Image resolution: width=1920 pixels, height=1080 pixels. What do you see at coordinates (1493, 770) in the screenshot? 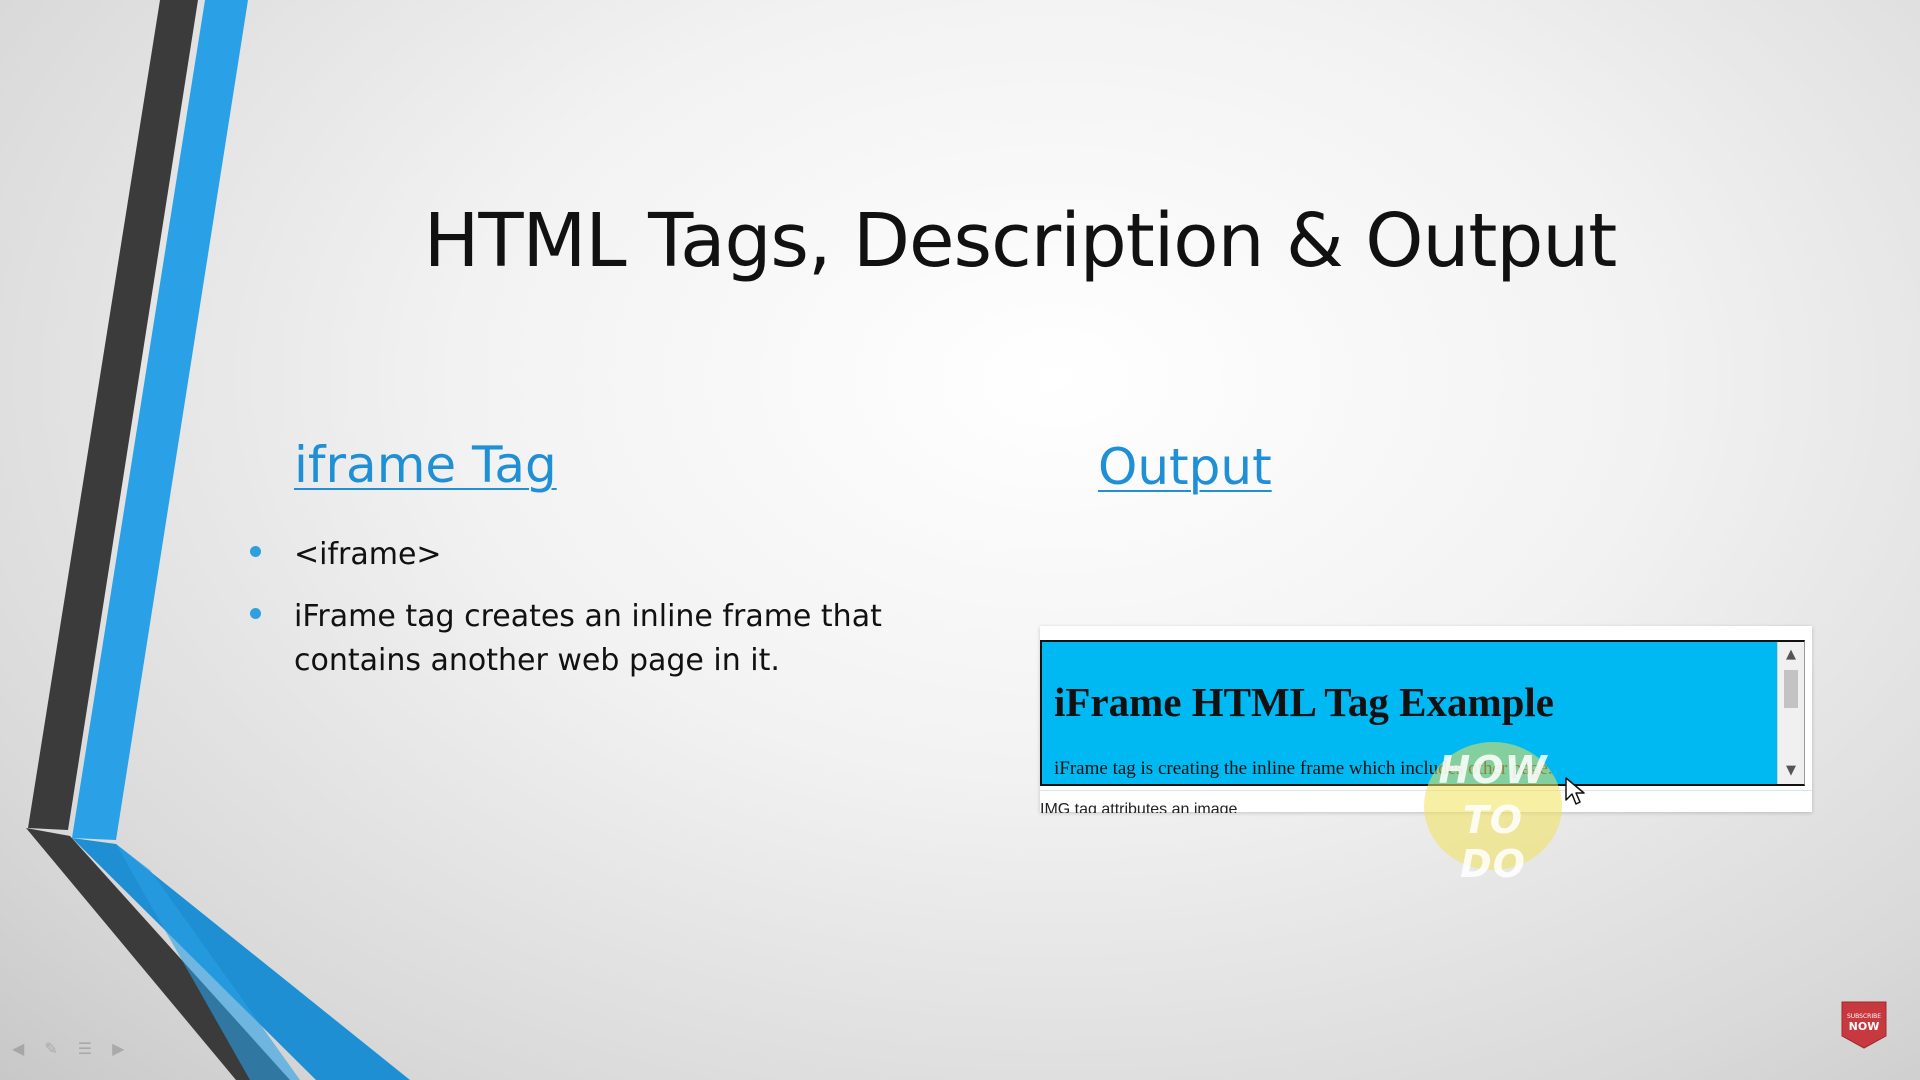
I see `watermark-line1: HOW` at bounding box center [1493, 770].